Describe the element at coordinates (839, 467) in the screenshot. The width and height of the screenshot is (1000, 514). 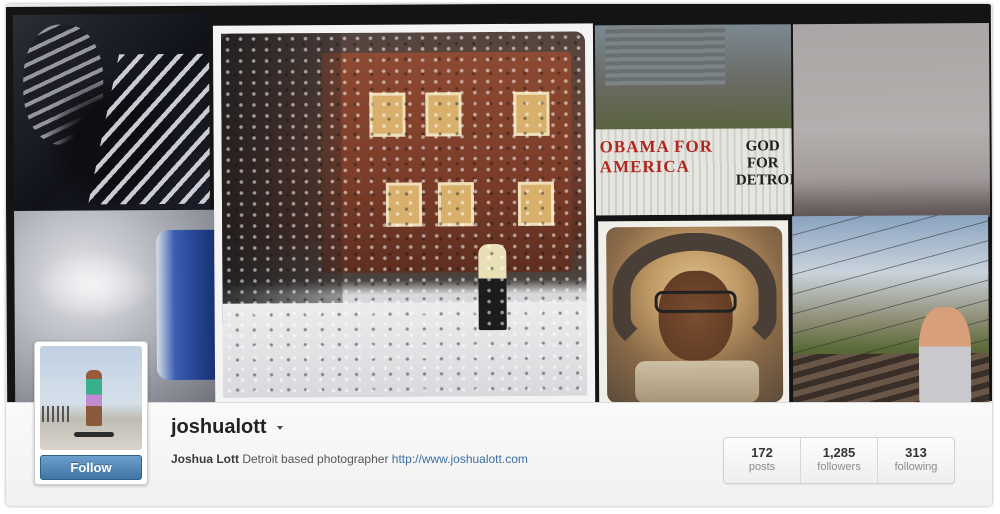
I see `stat-label: followers` at that location.